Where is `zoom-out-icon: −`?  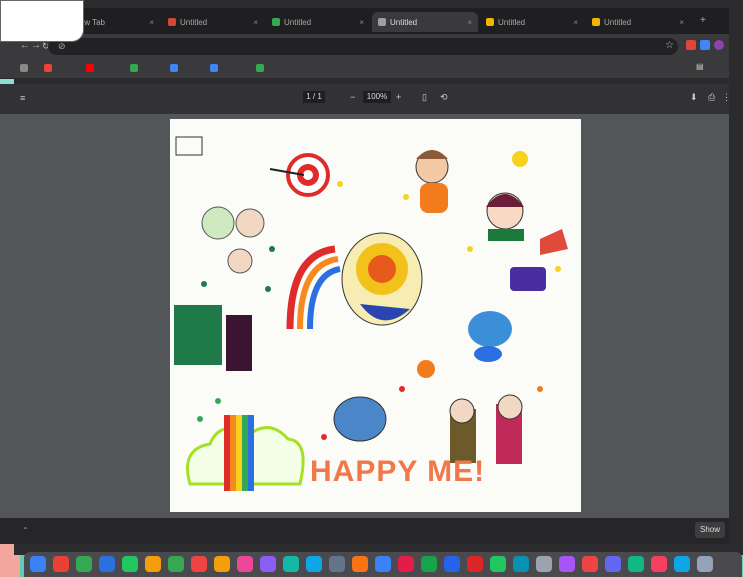 zoom-out-icon: − is located at coordinates (352, 97).